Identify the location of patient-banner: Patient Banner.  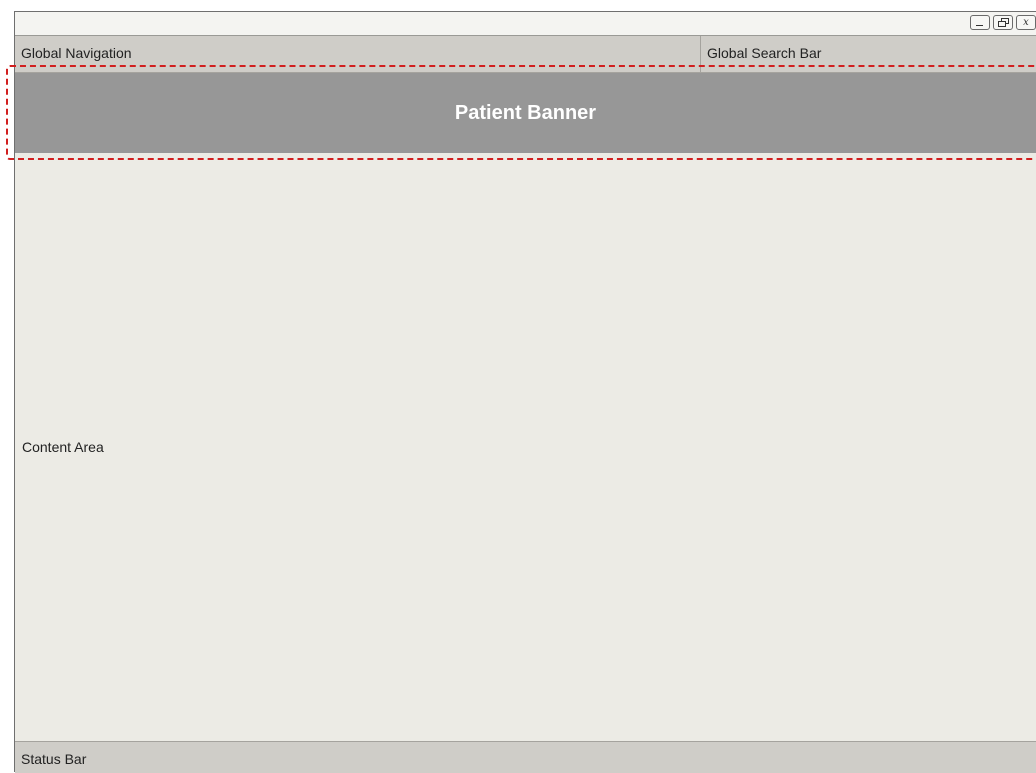
(525, 113).